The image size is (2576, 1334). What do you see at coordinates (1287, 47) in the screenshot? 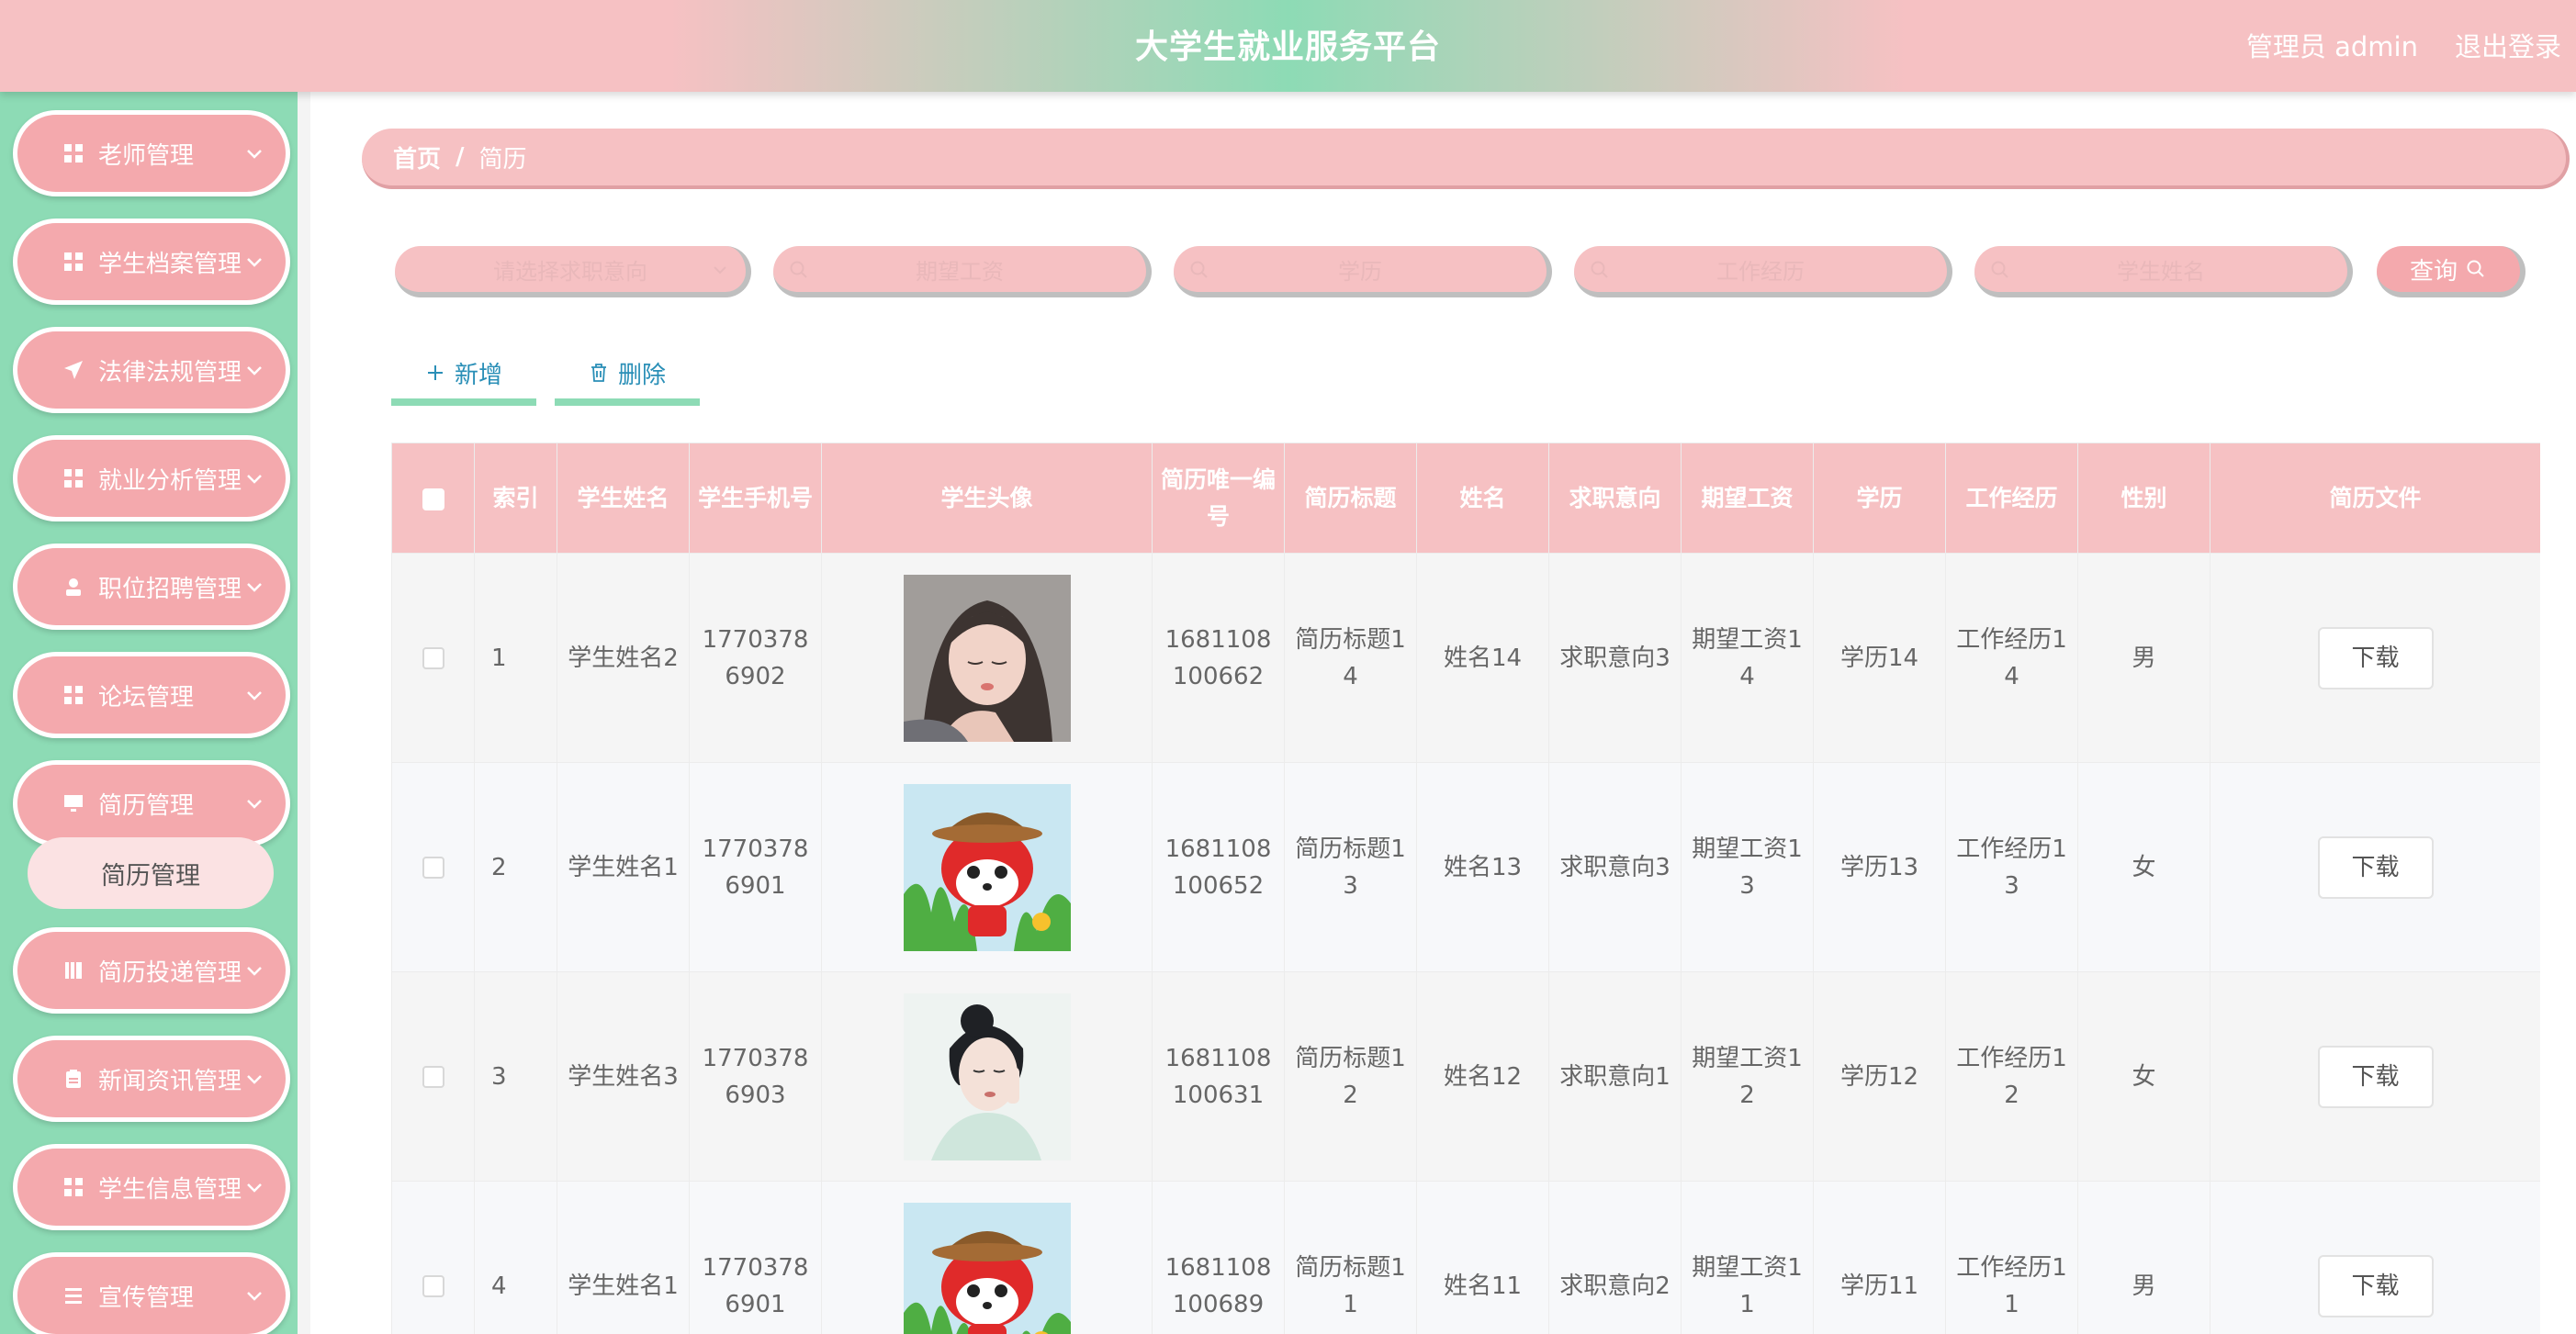
I see `app-title: 大学生就业服务平台` at bounding box center [1287, 47].